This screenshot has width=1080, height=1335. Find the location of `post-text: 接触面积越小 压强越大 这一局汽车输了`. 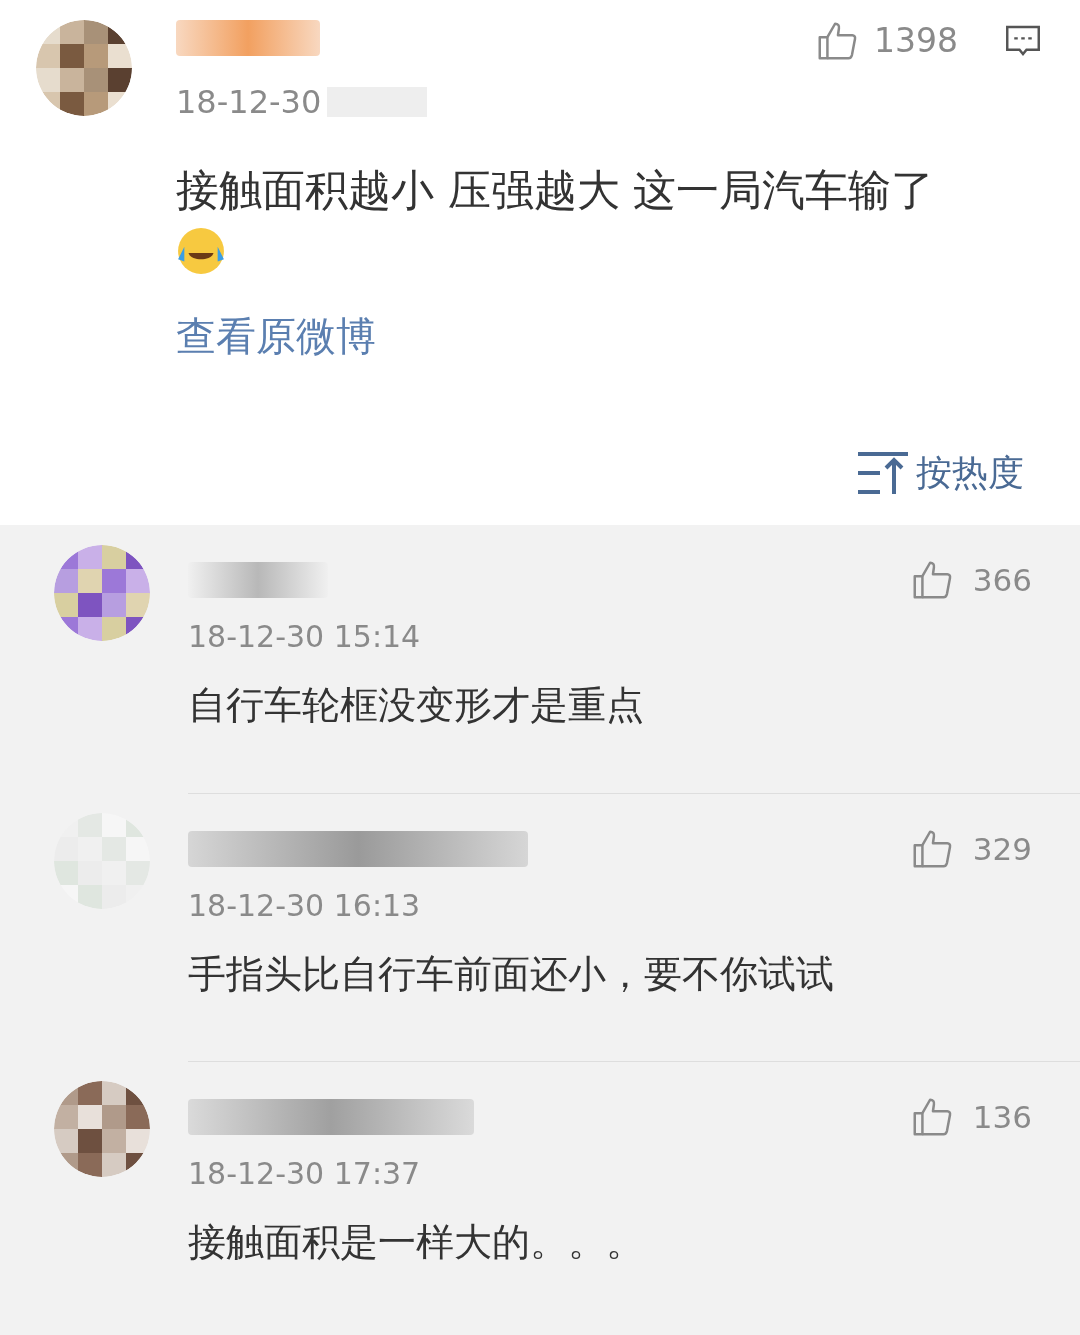

post-text: 接触面积越小 压强越大 这一局汽车输了 is located at coordinates (556, 190).